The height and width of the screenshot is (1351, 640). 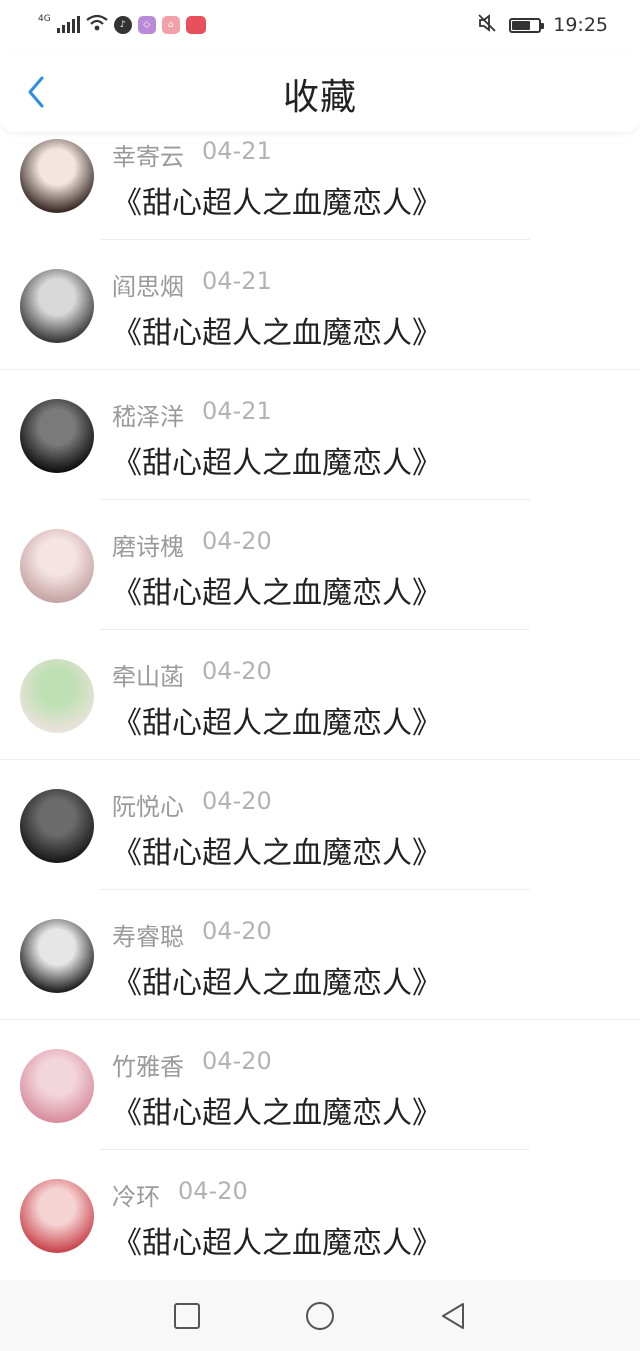 What do you see at coordinates (320, 565) in the screenshot?
I see `list-item: 磨诗槐 04-20 《甜心超人之血魔恋人》` at bounding box center [320, 565].